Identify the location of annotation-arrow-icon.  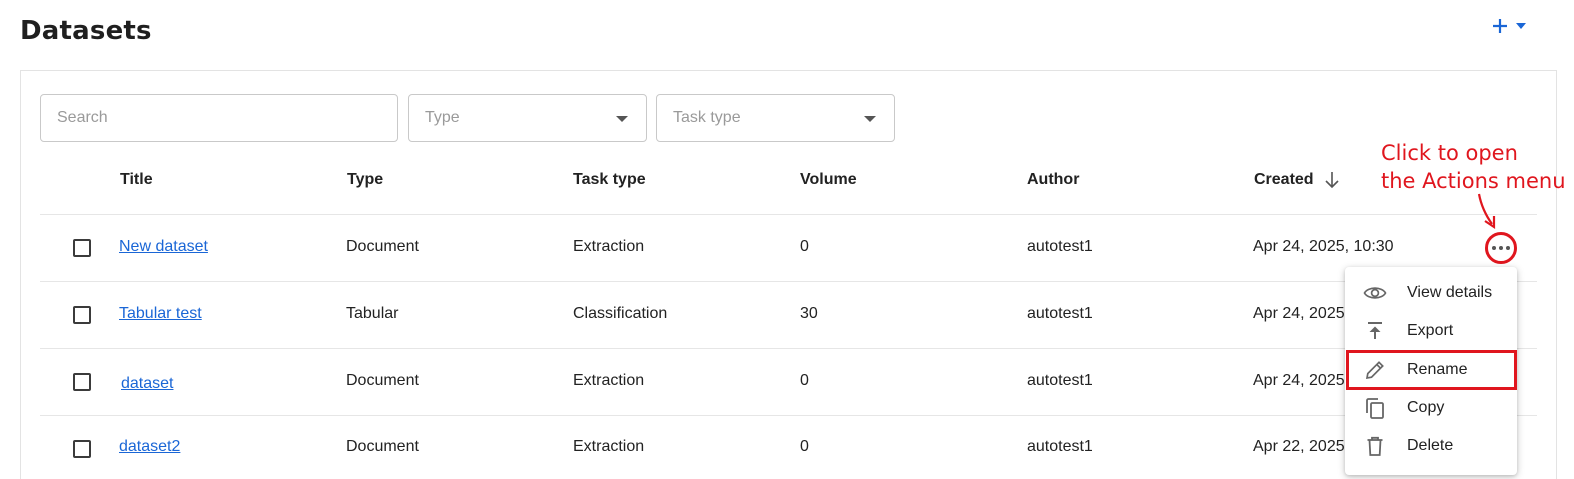
(1486, 211).